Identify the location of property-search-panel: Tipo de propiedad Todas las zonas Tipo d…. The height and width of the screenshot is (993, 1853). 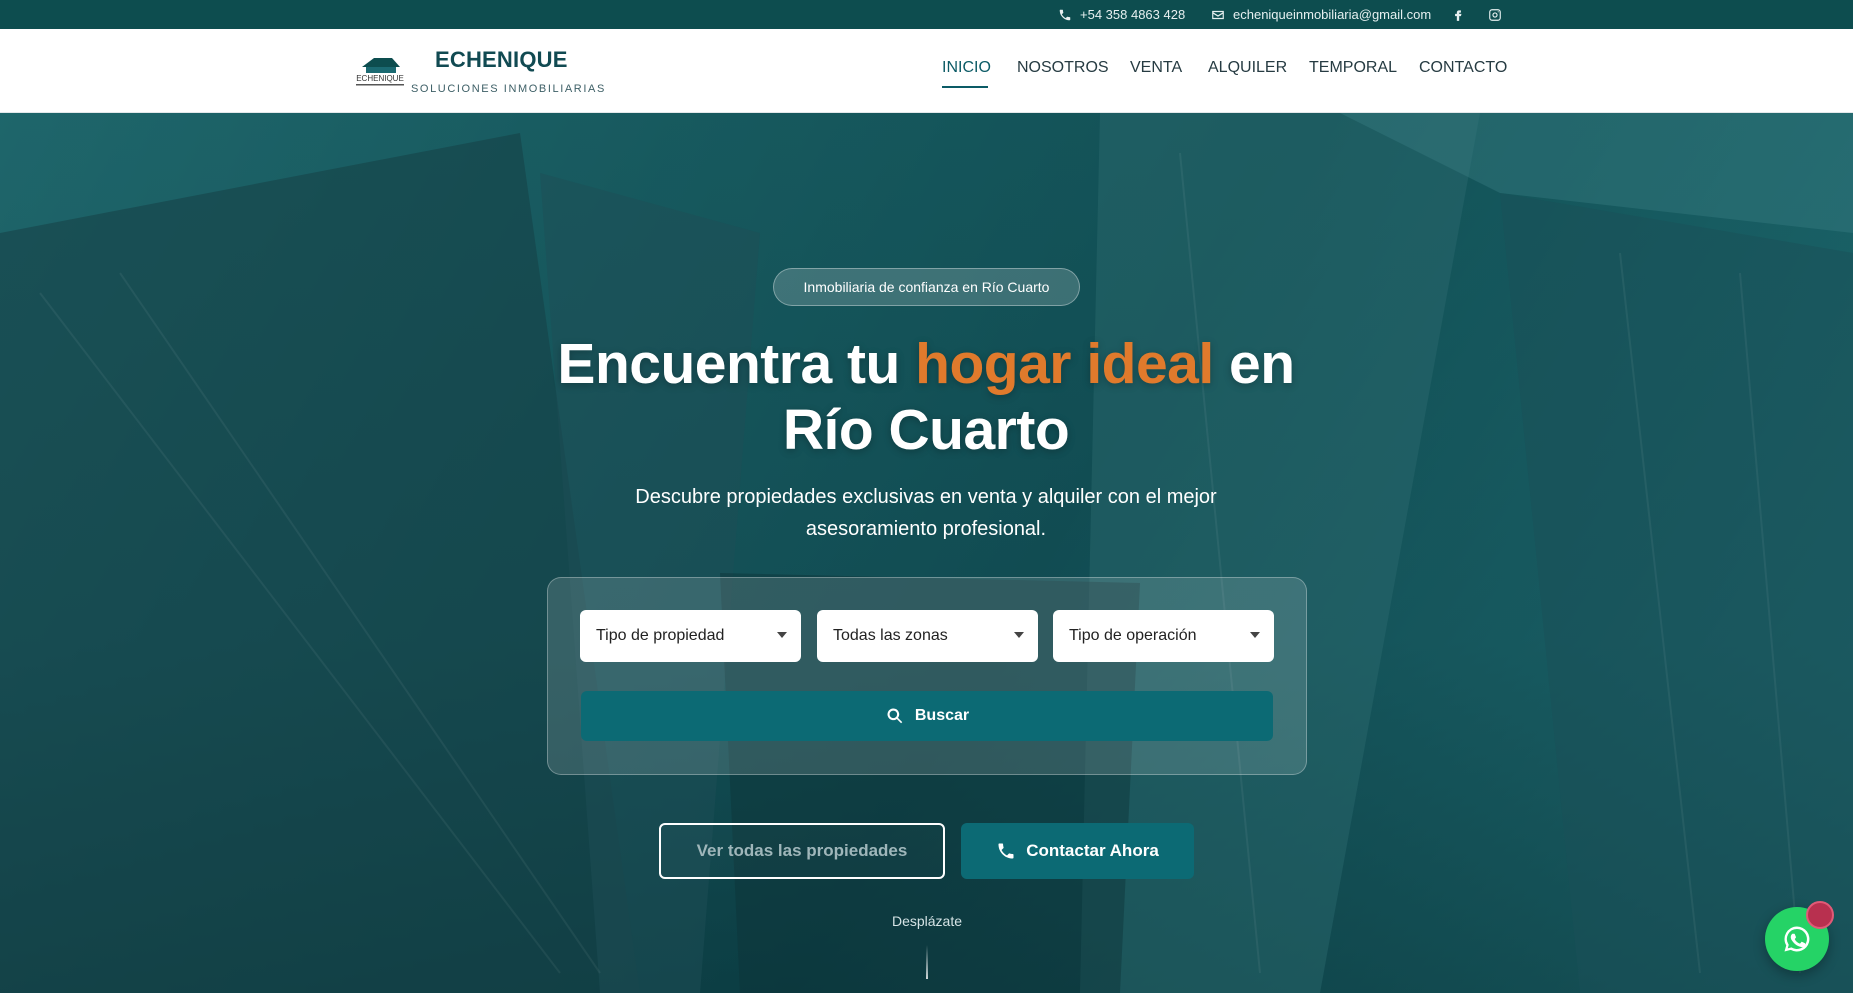
(927, 676).